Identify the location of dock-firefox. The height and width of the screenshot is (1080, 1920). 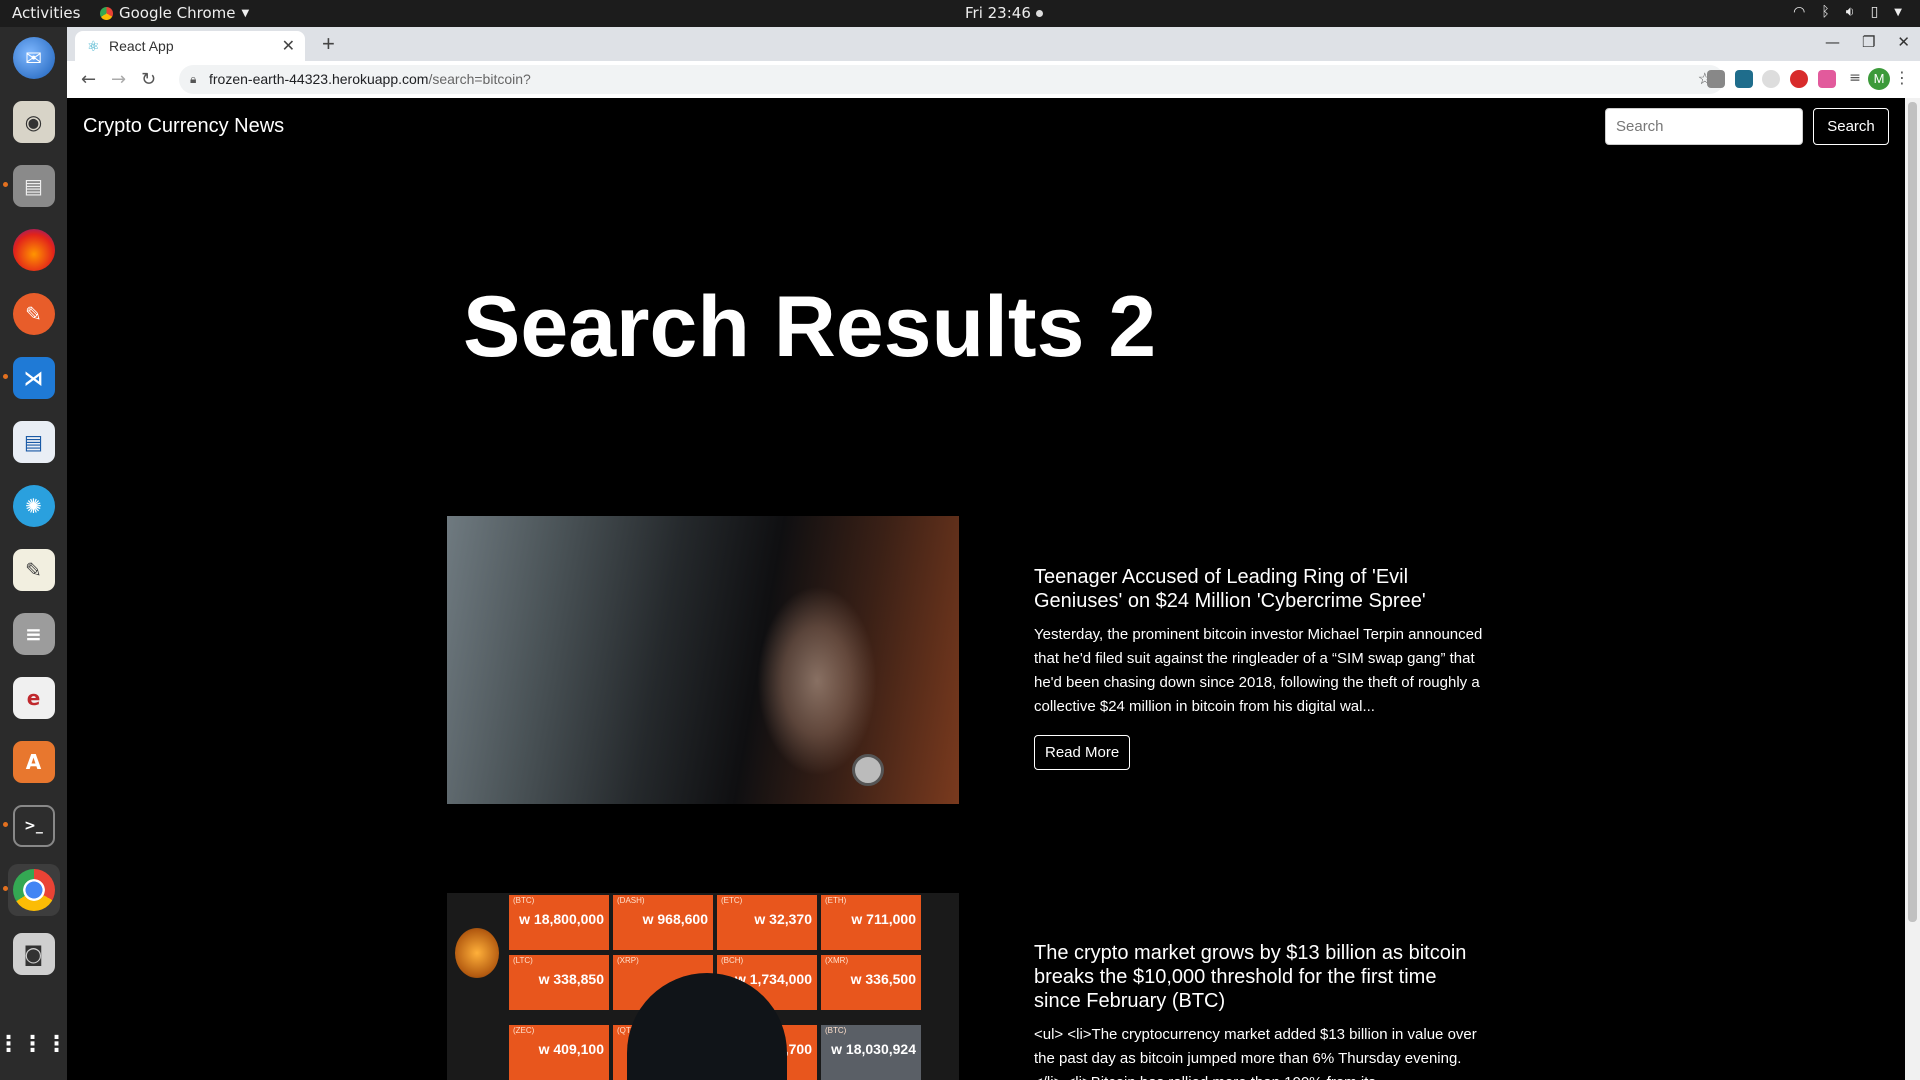
(34, 250).